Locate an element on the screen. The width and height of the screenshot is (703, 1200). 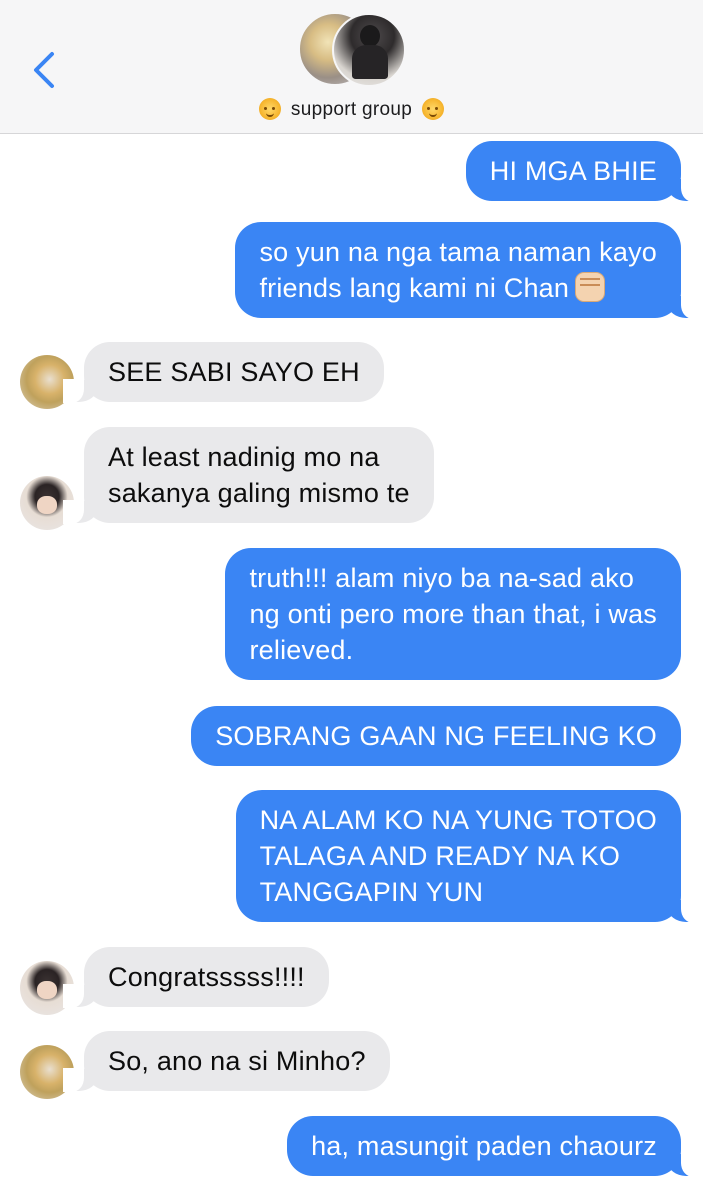
message-text: SOBRANG GAAN NG FEELING KO is located at coordinates (436, 736).